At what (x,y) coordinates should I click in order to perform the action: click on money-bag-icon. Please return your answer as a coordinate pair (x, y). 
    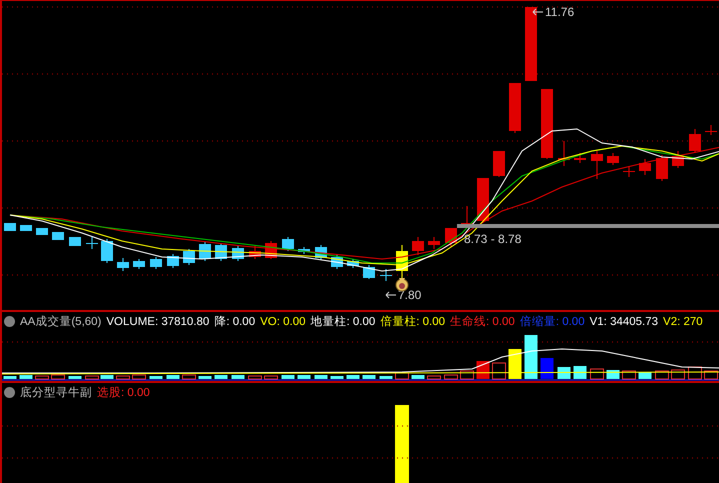
    Looking at the image, I should click on (402, 285).